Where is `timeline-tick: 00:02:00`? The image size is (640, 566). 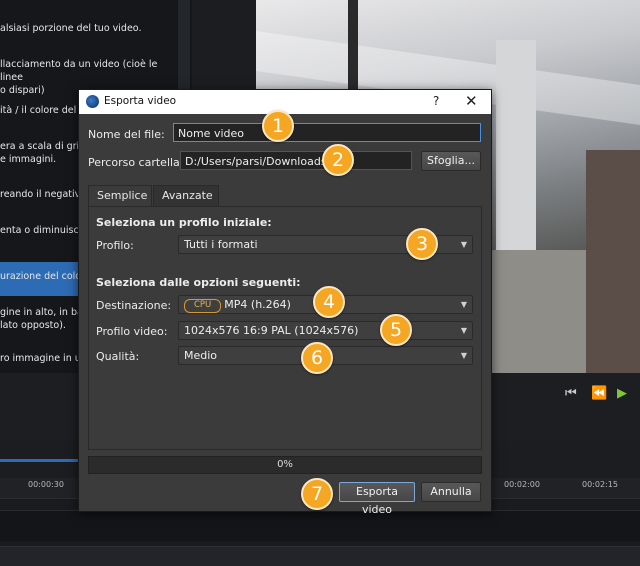 timeline-tick: 00:02:00 is located at coordinates (522, 484).